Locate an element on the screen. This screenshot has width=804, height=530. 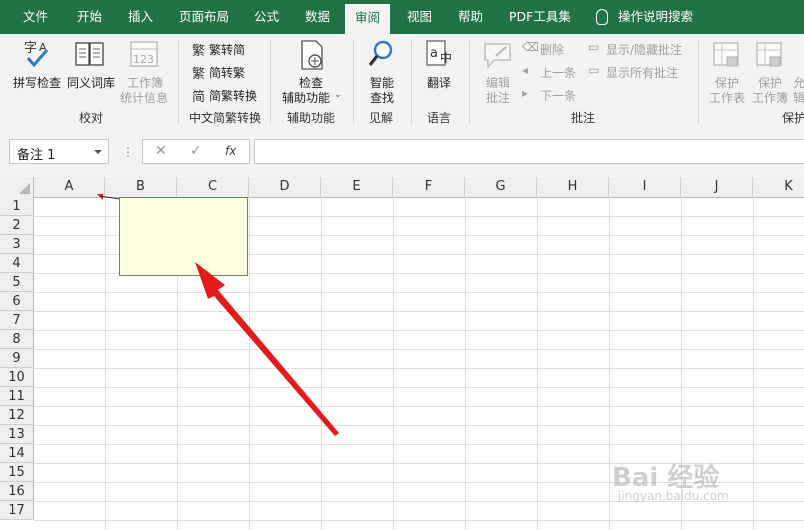
edit-comment-label-2: 批注 is located at coordinates (498, 98).